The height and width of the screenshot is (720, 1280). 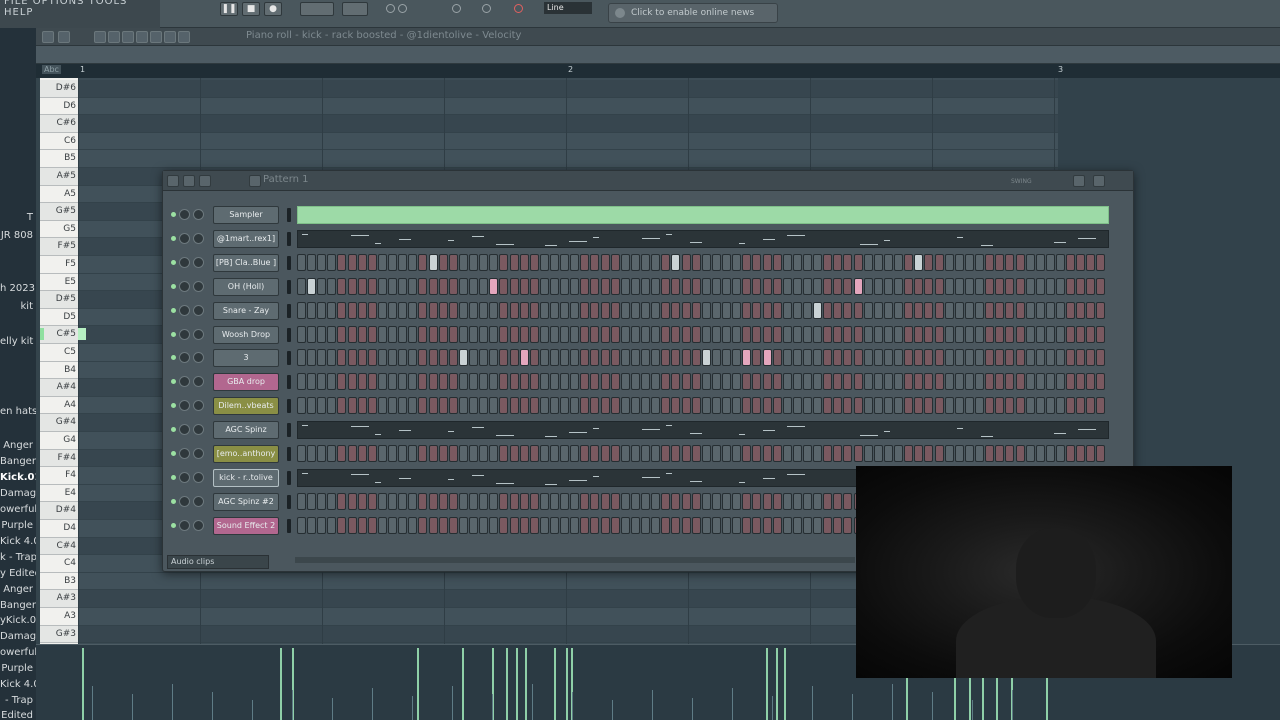 What do you see at coordinates (317, 9) in the screenshot?
I see `tempo-display` at bounding box center [317, 9].